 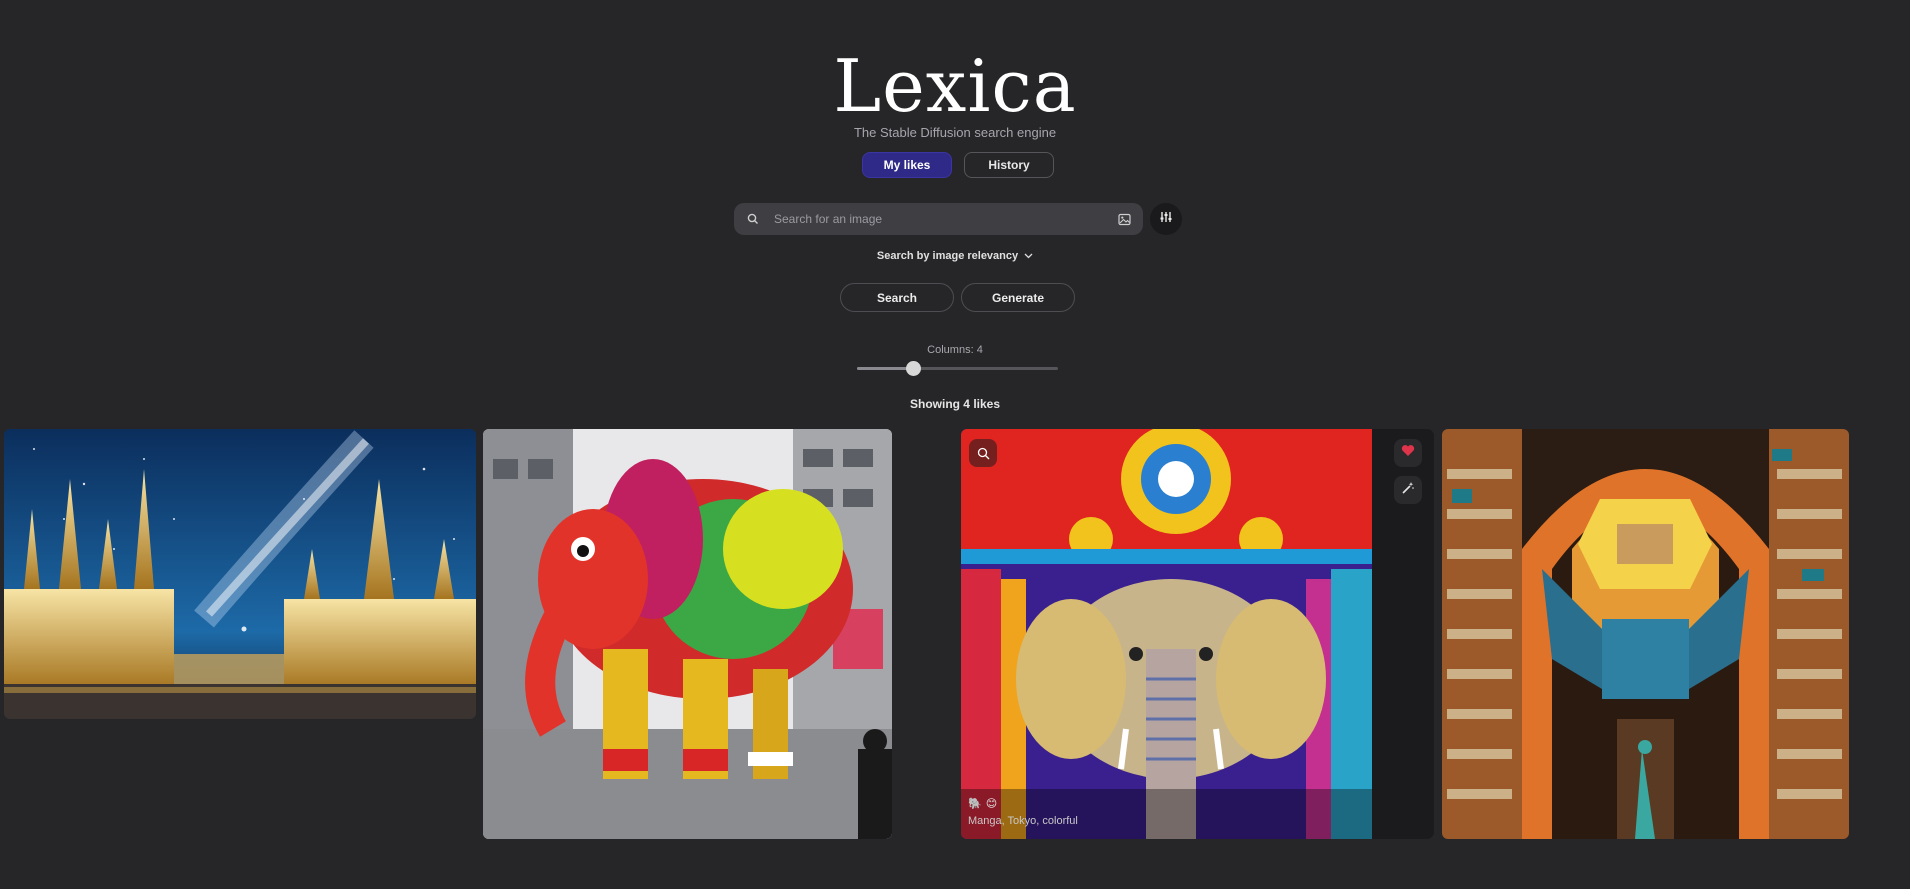 What do you see at coordinates (958, 165) in the screenshot?
I see `view-tabs: My likes History` at bounding box center [958, 165].